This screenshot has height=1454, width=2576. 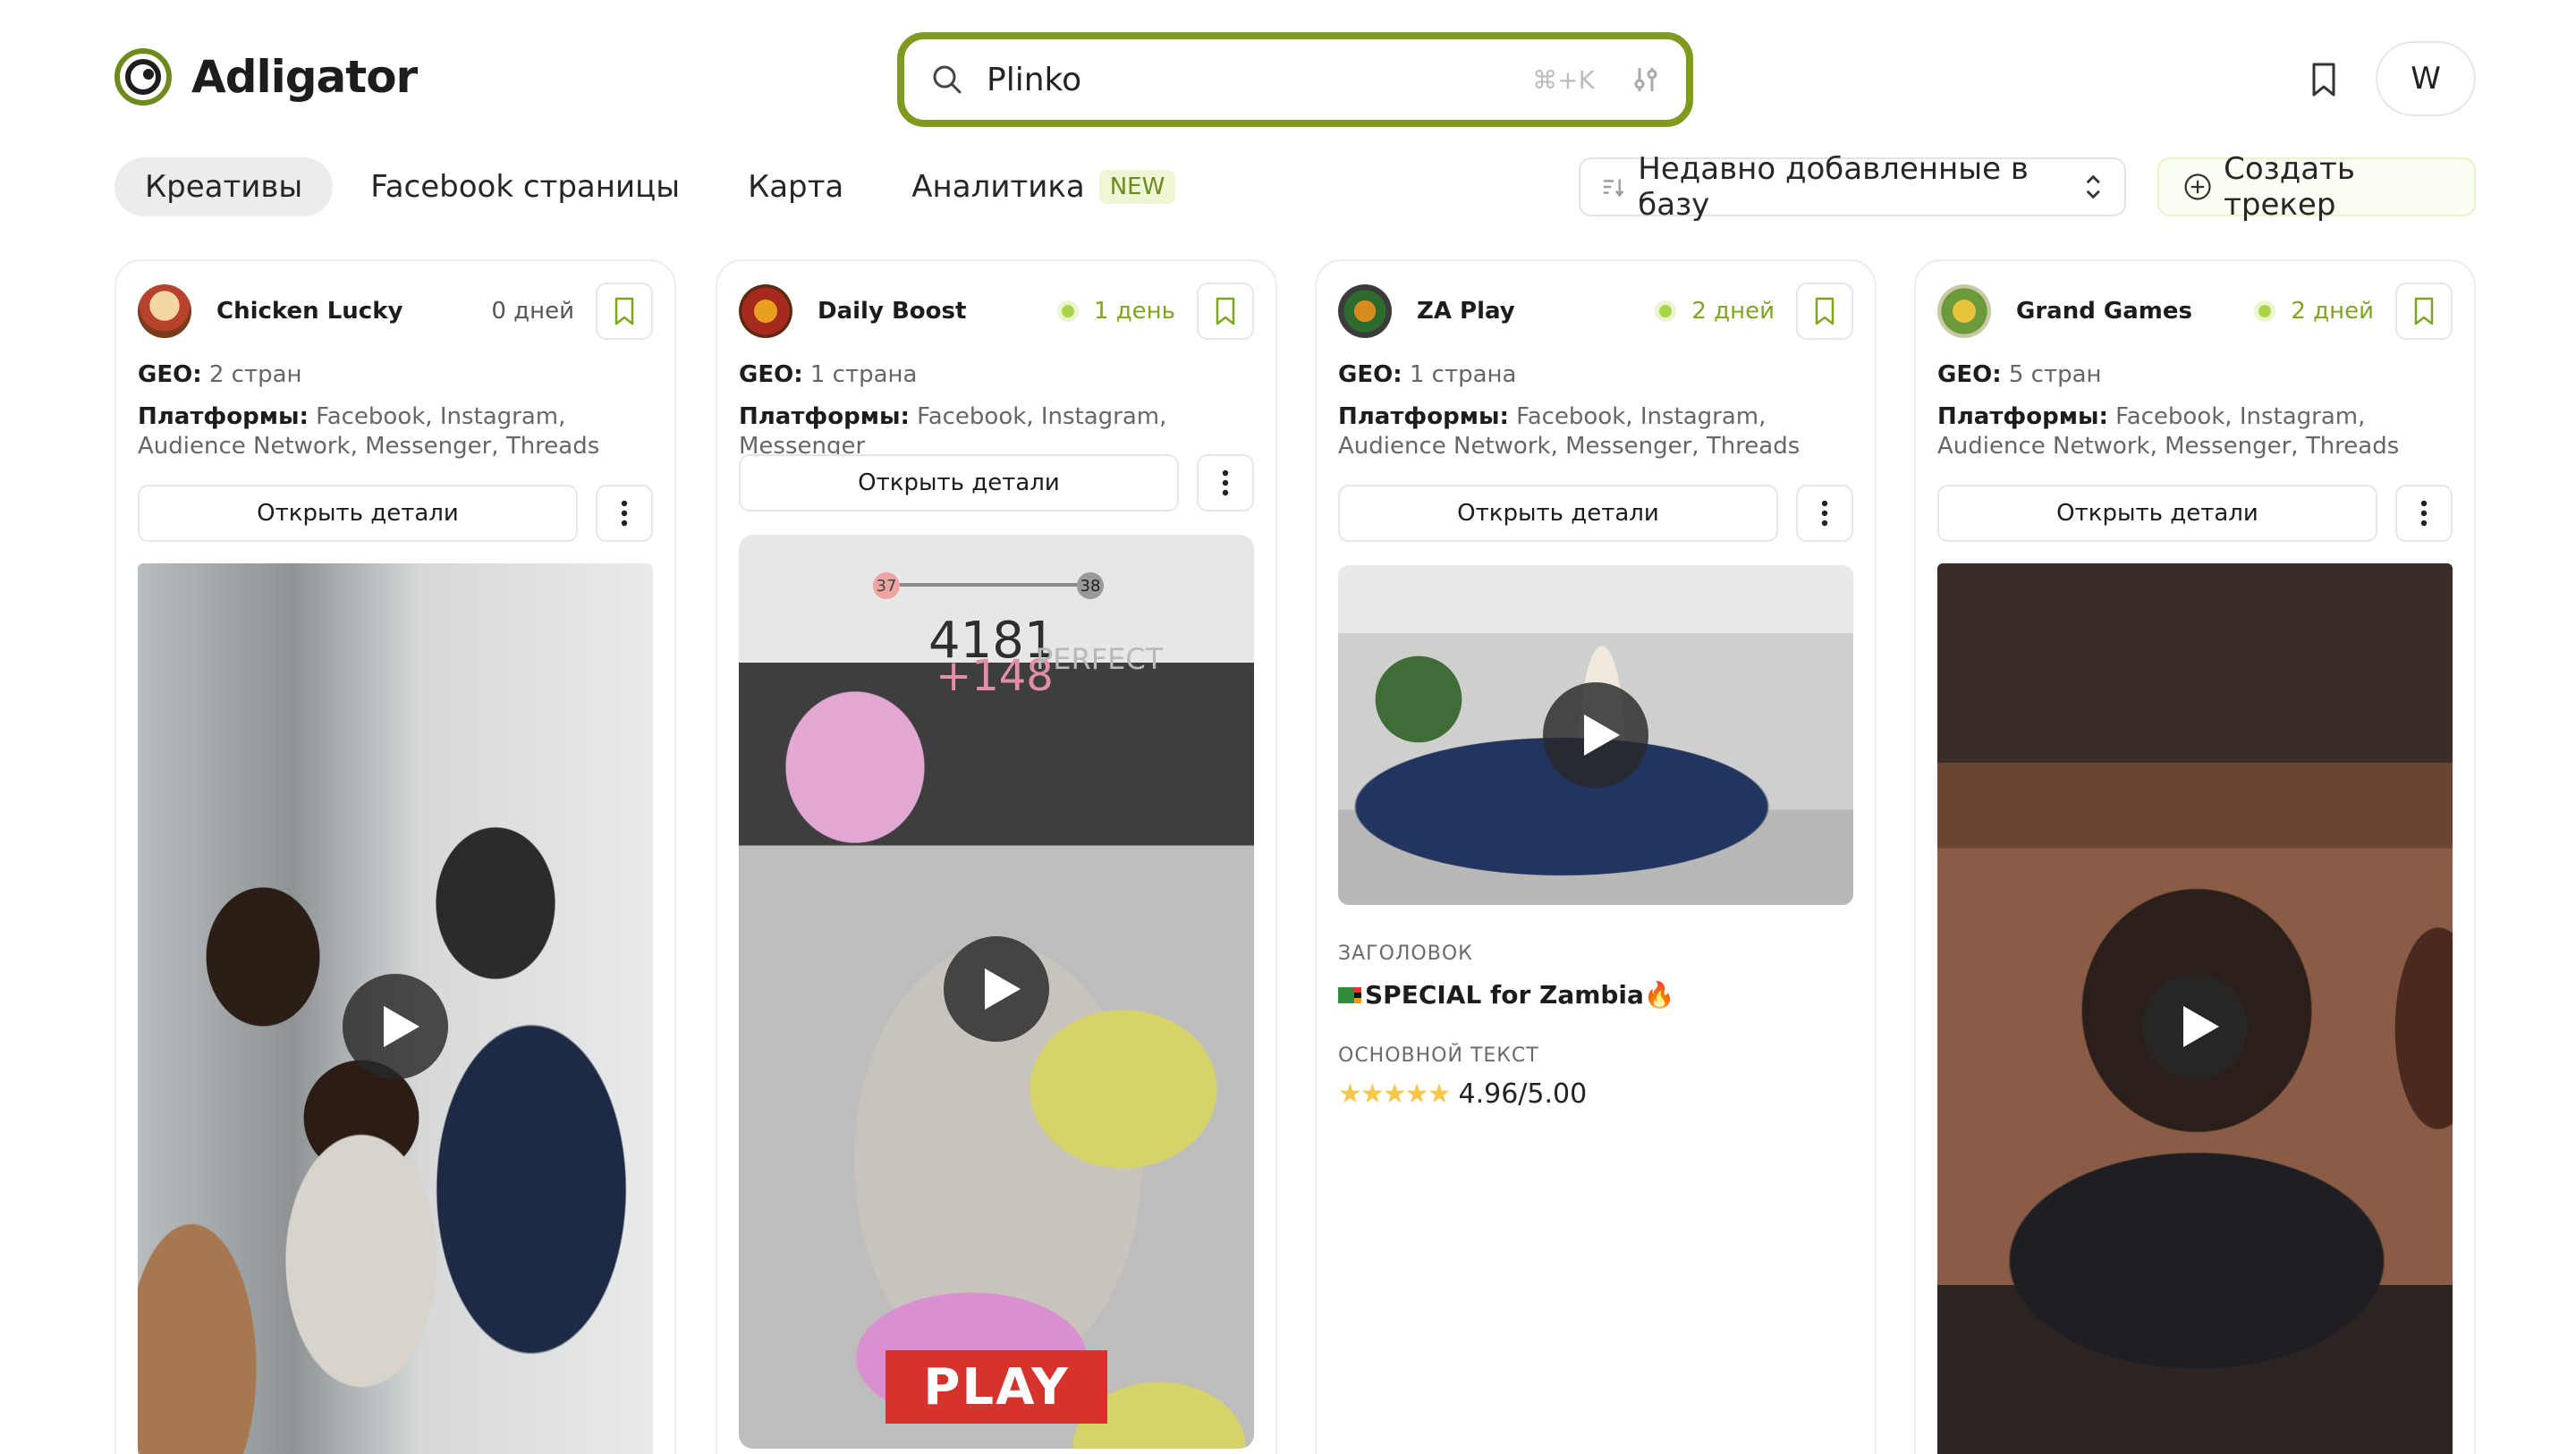 I want to click on tab-label: Креативы, so click(x=224, y=187).